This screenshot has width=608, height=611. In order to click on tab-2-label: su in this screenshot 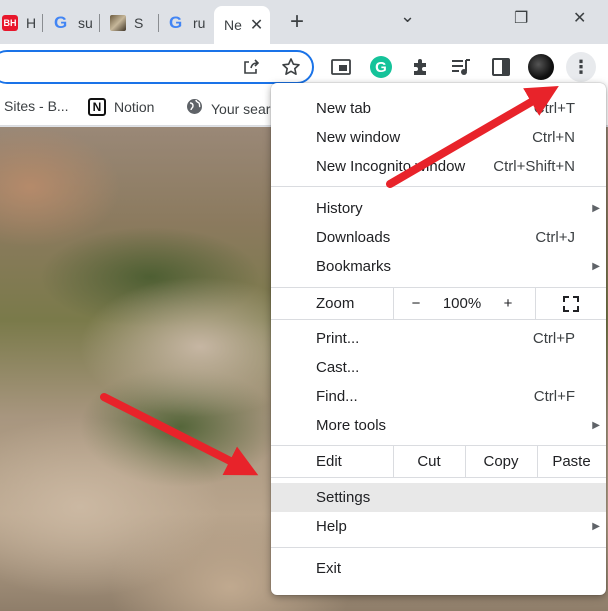, I will do `click(85, 23)`.